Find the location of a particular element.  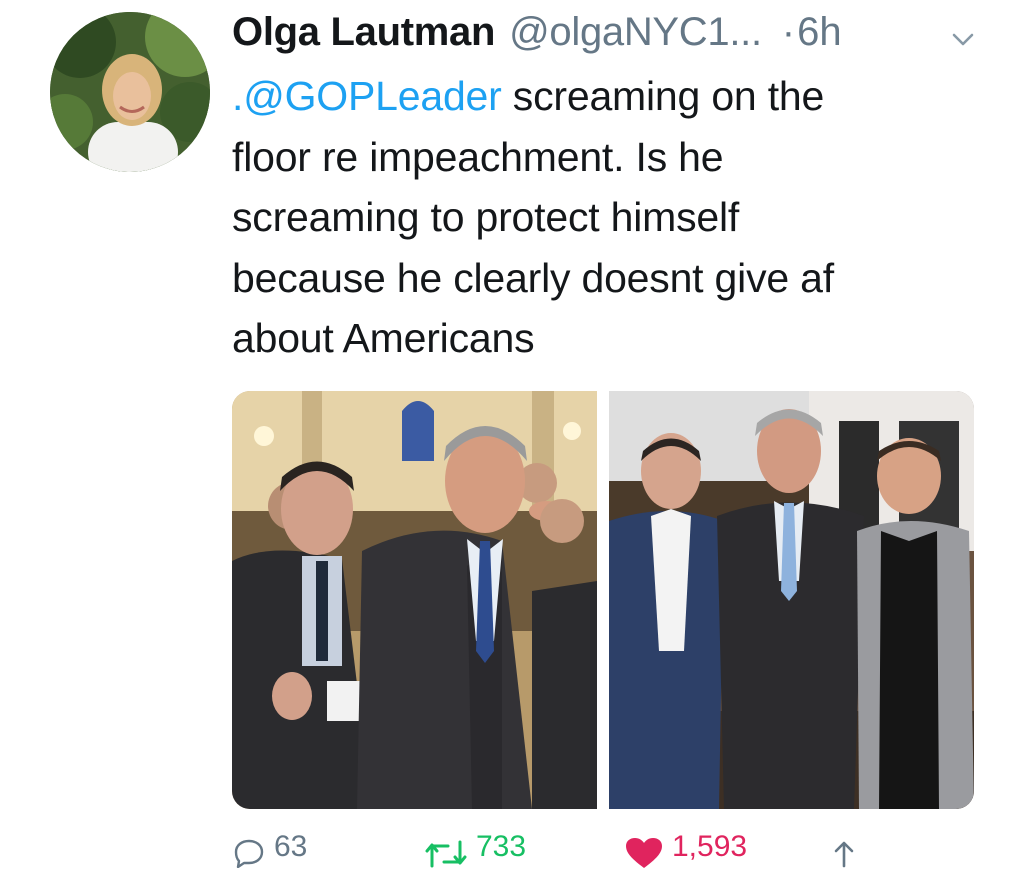

reply-button: 63 is located at coordinates (269, 849).